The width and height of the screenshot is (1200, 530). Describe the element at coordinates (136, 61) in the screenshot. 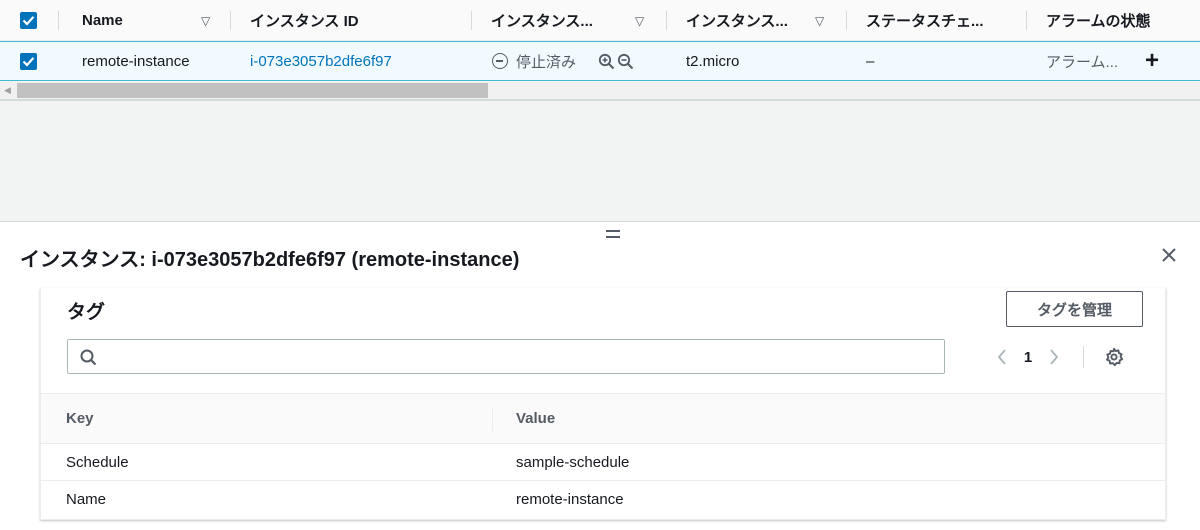

I see `instance-name: remote-instance` at that location.